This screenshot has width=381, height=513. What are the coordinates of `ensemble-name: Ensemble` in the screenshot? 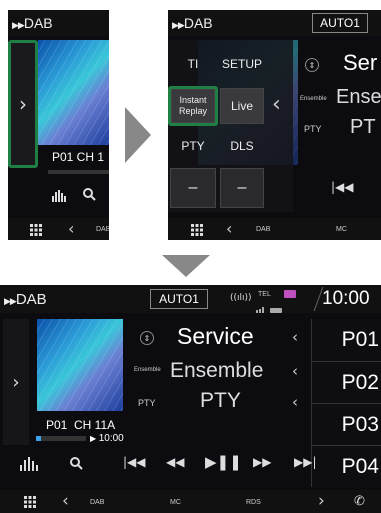 It's located at (217, 370).